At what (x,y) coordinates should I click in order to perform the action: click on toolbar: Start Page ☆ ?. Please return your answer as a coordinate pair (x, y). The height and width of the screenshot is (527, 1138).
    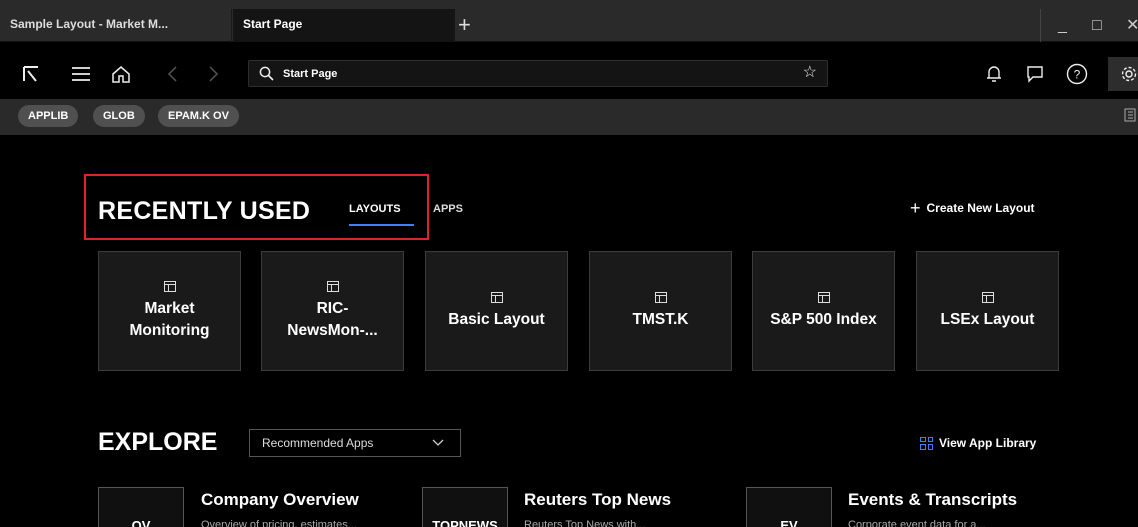
    Looking at the image, I should click on (569, 75).